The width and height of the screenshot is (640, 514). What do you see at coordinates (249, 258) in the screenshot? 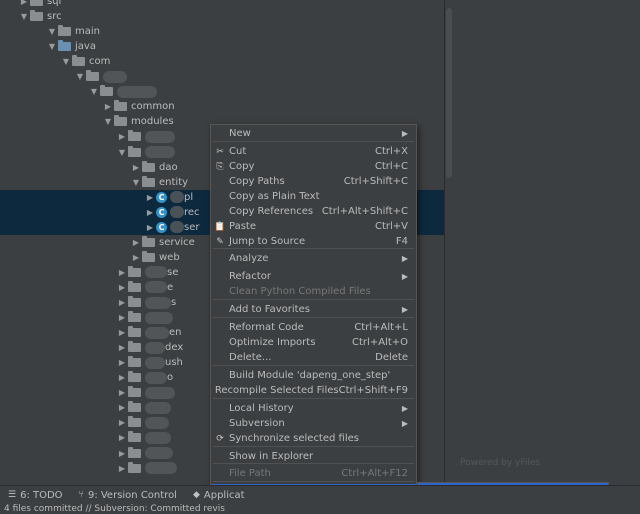
I see `menu-item-label: Analyze` at bounding box center [249, 258].